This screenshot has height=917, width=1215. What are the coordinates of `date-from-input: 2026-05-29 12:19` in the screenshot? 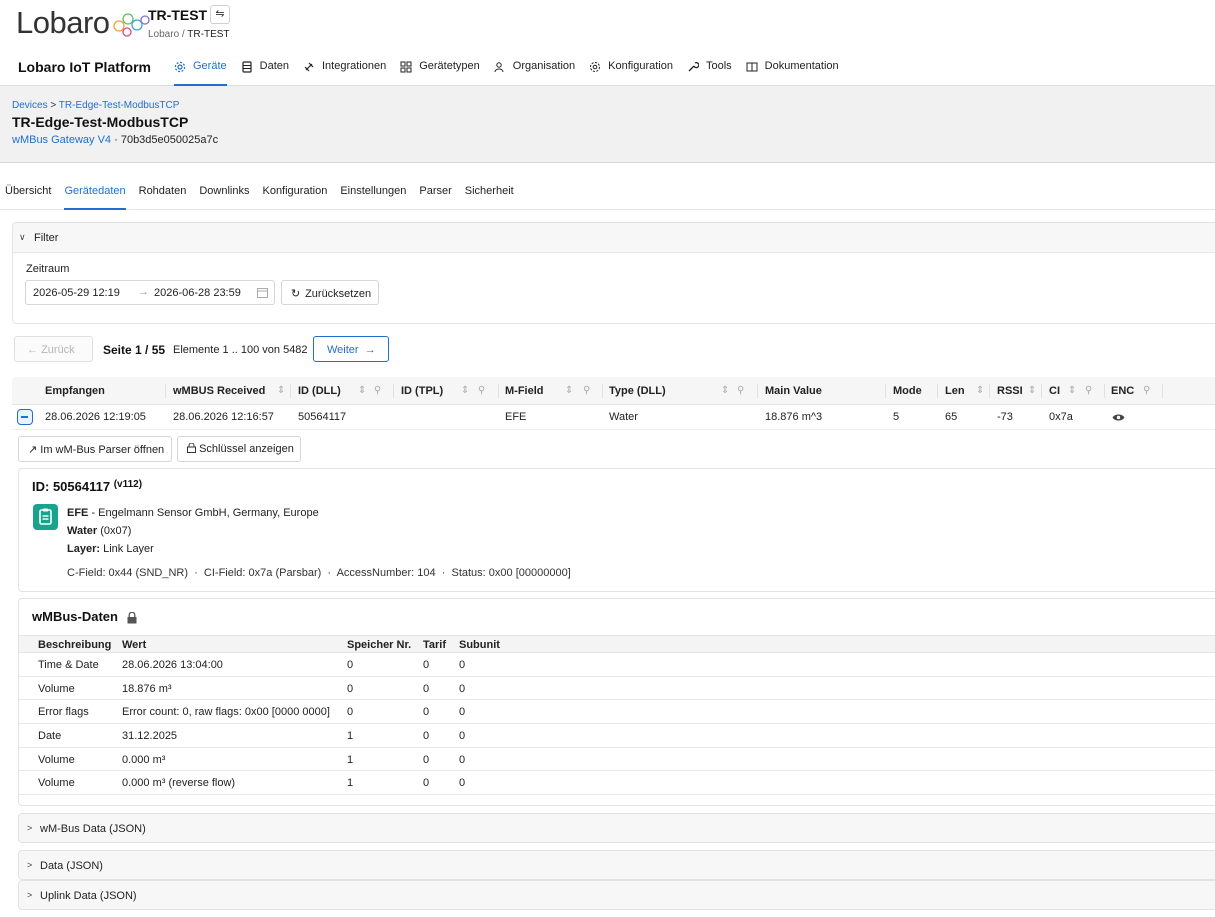 It's located at (76, 293).